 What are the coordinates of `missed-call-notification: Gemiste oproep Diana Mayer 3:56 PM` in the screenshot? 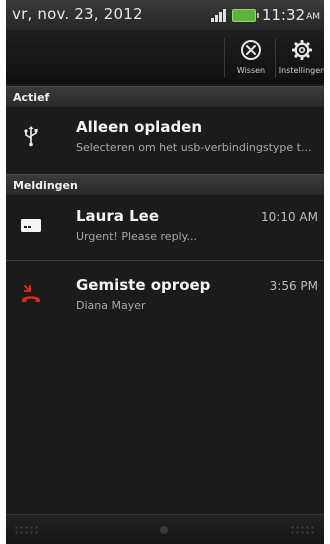 It's located at (165, 294).